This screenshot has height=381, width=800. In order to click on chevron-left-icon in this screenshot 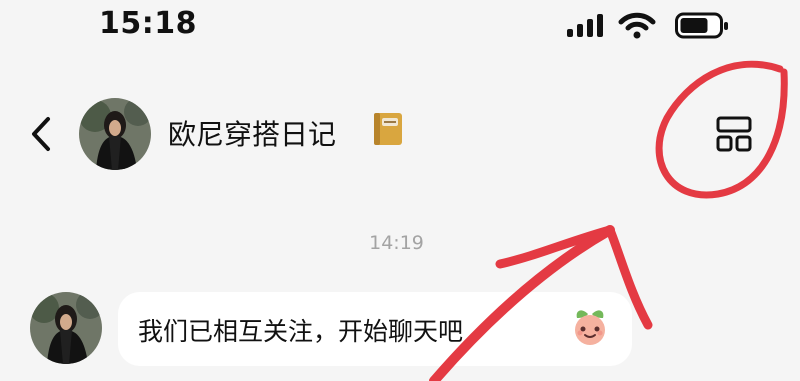, I will do `click(41, 134)`.